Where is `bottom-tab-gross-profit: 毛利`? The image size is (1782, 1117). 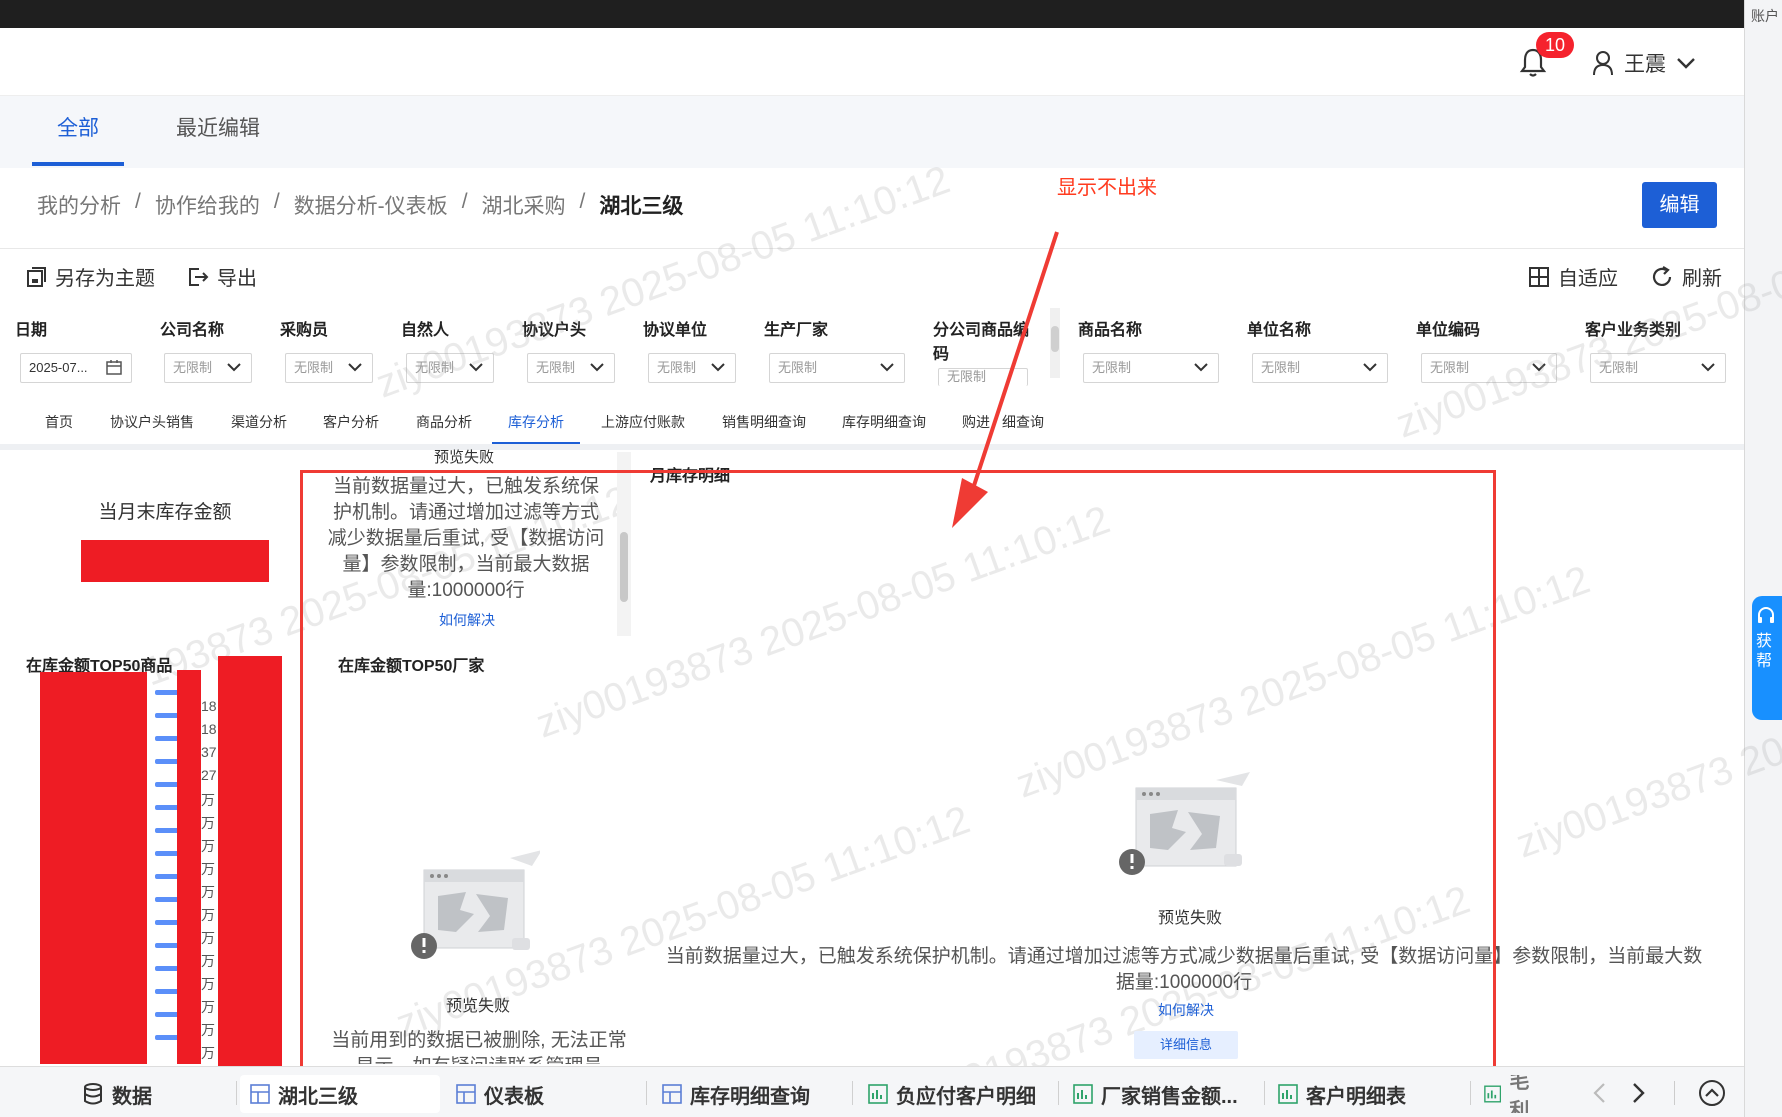 bottom-tab-gross-profit: 毛利 is located at coordinates (1514, 1094).